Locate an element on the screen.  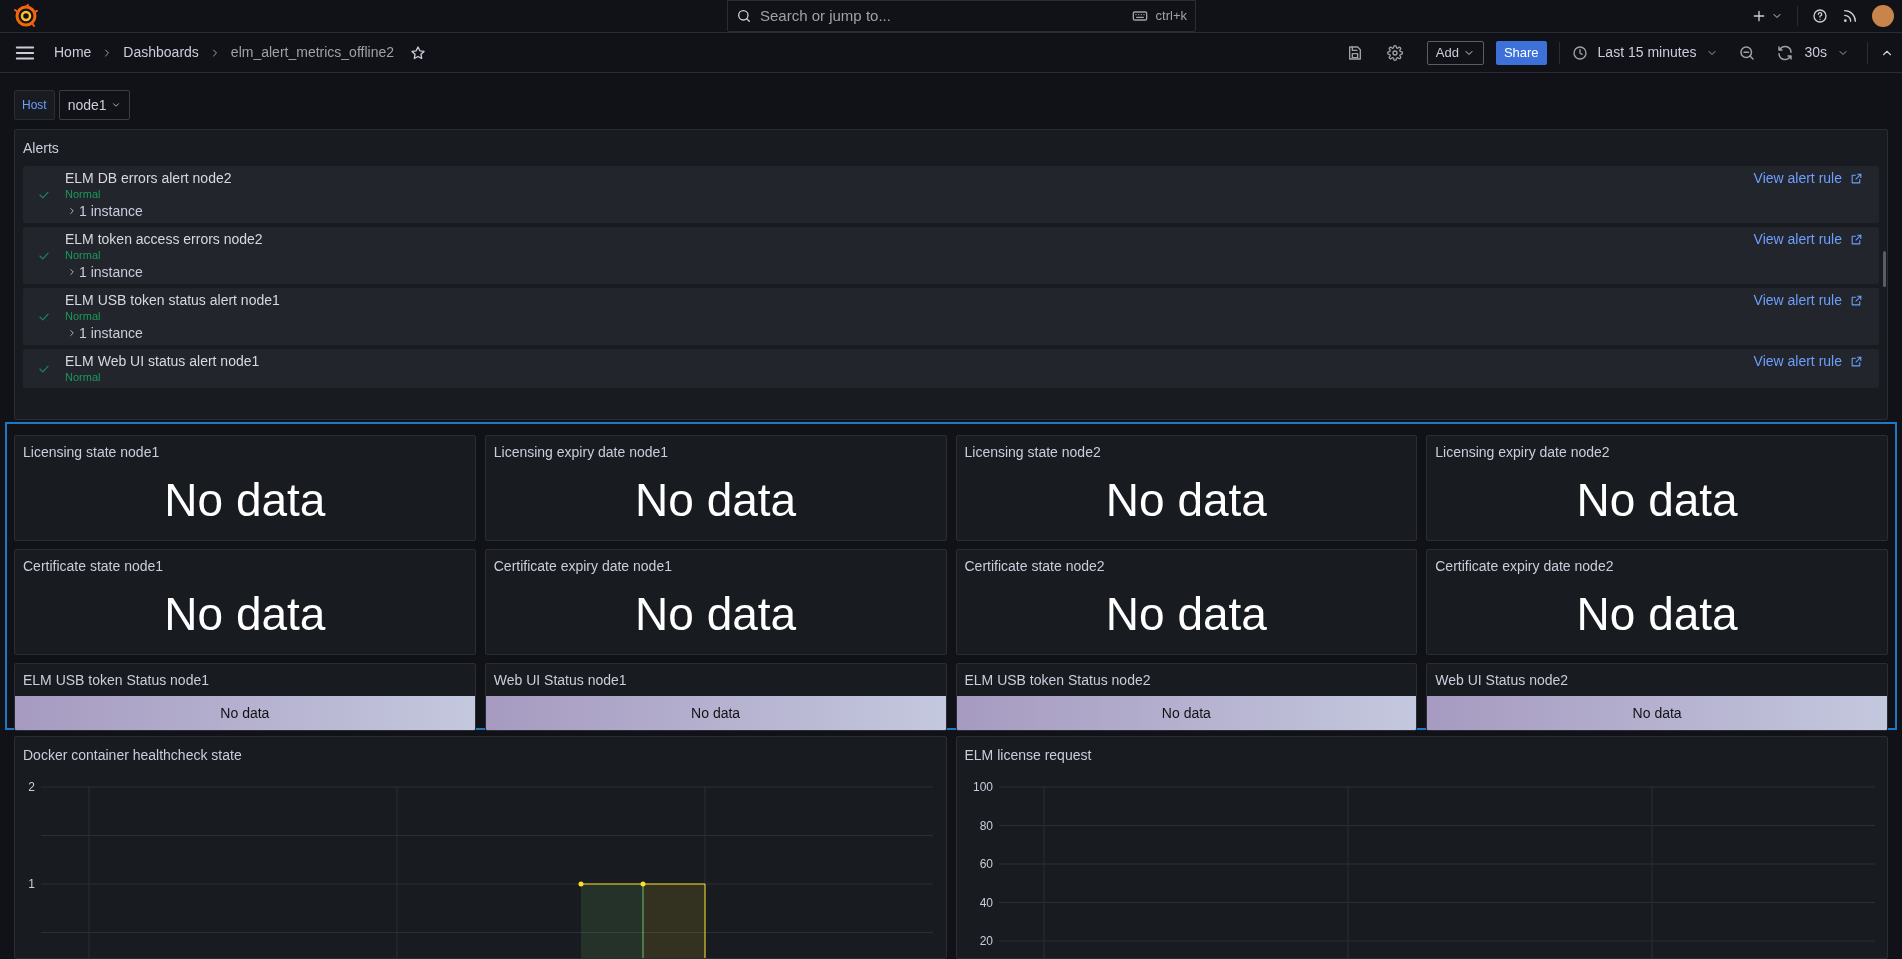
y-axis-label: 40 is located at coordinates (986, 902).